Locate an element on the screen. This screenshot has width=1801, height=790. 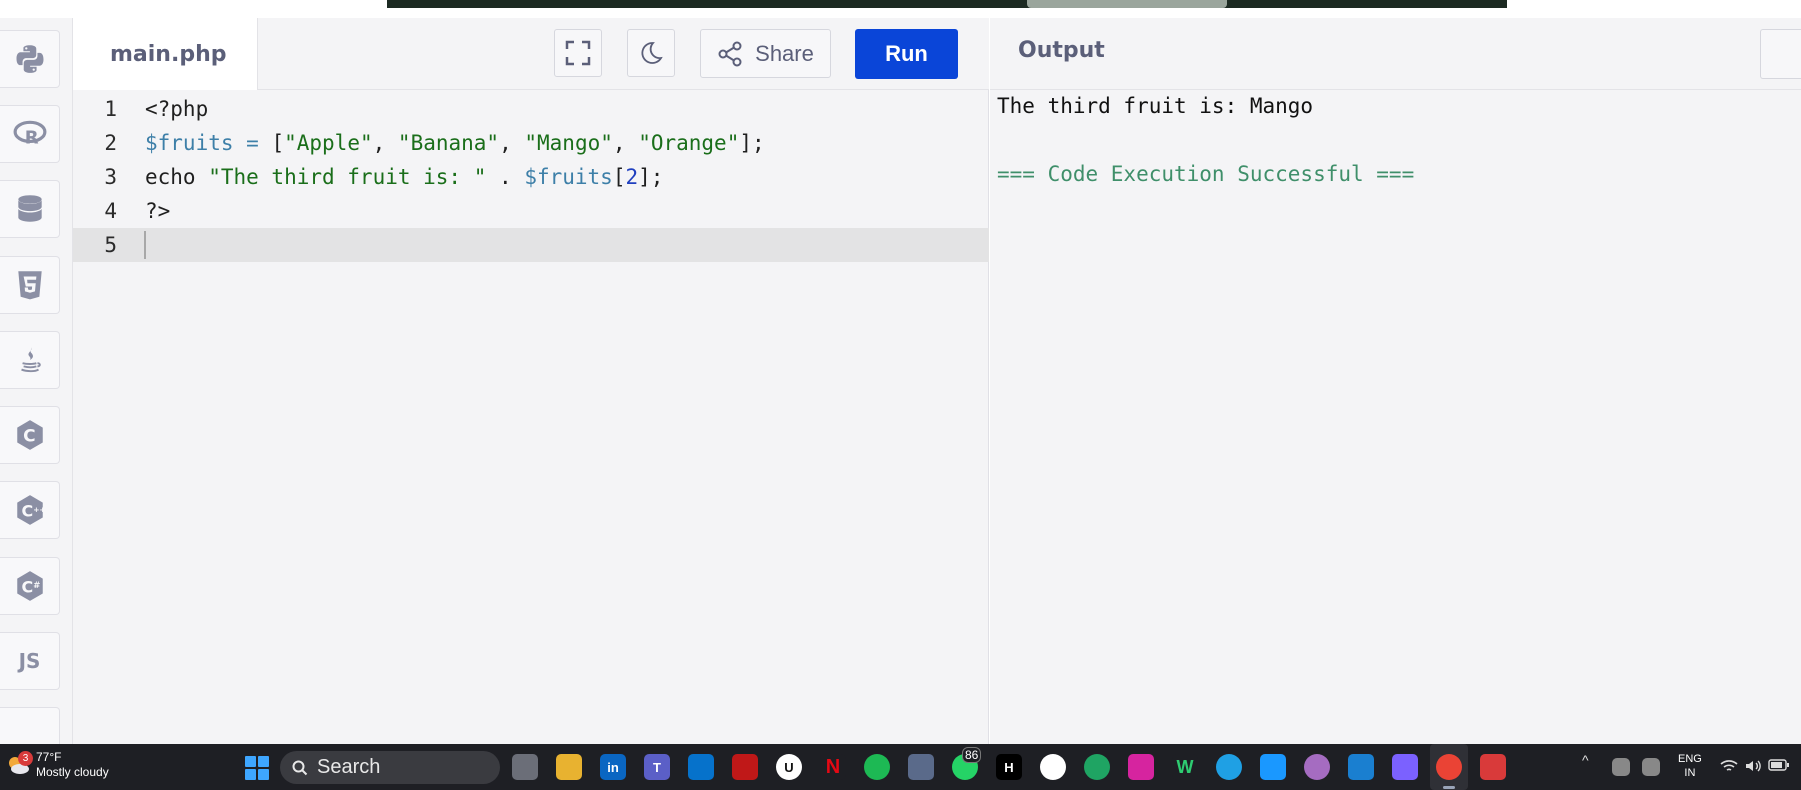
code-token: "Apple" is located at coordinates (328, 143).